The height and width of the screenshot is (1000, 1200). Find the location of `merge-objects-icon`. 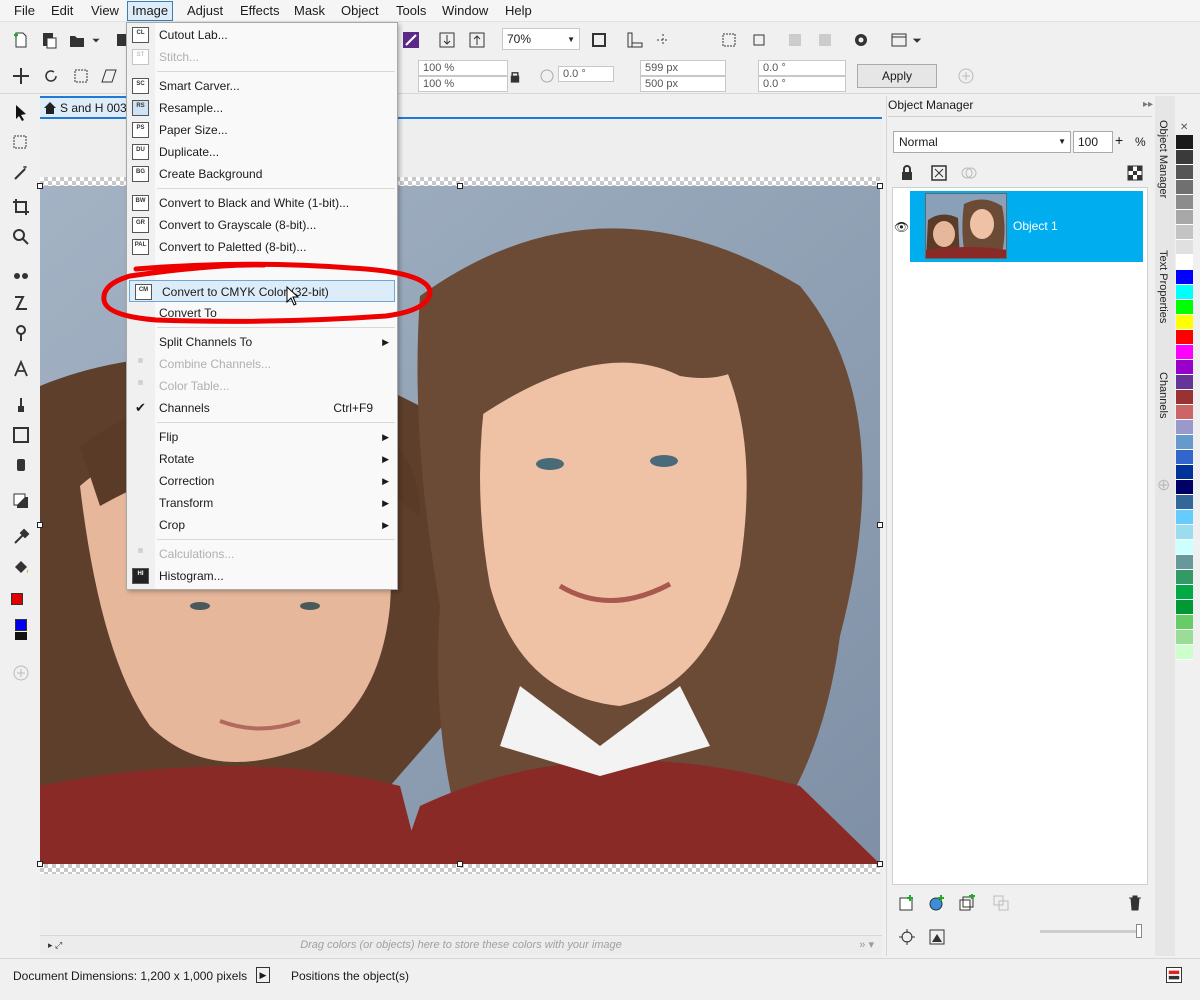

merge-objects-icon is located at coordinates (1001, 903).